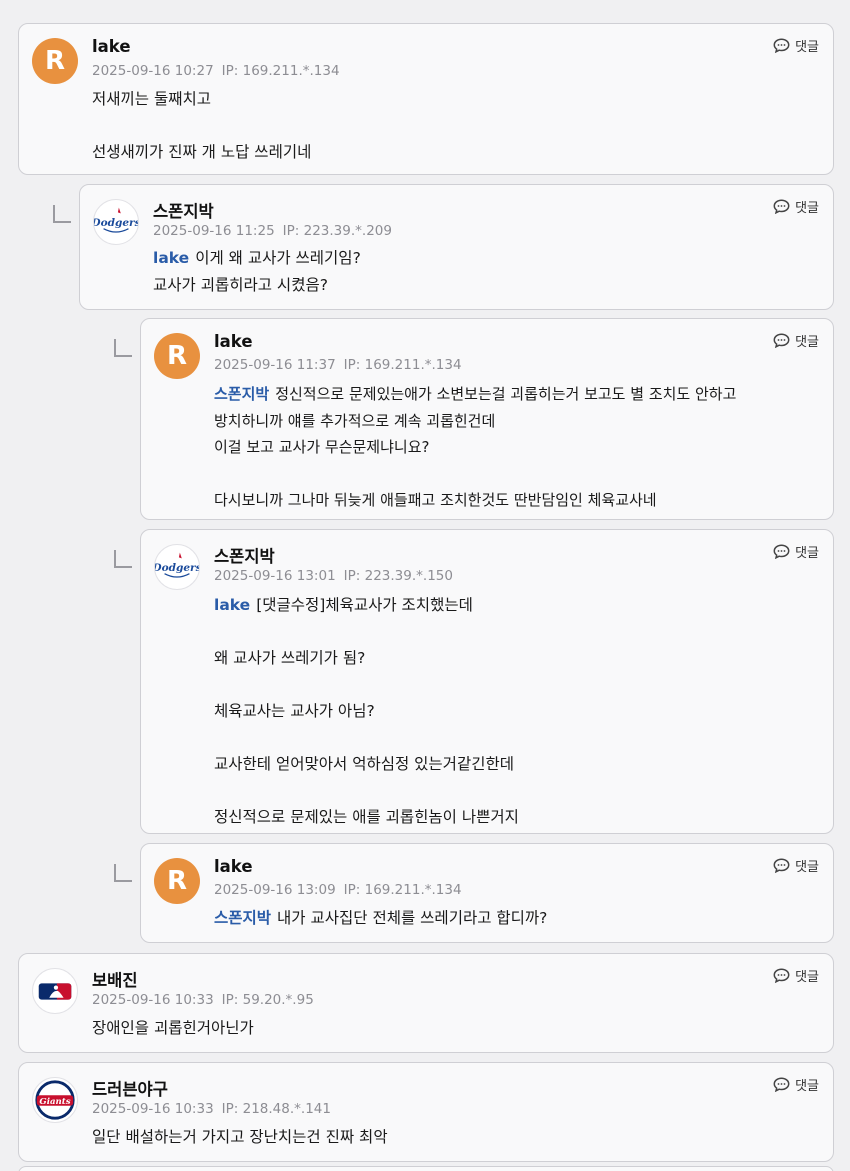 Image resolution: width=850 pixels, height=1171 pixels. What do you see at coordinates (275, 576) in the screenshot?
I see `comment-date: 2025-09-16 13:01` at bounding box center [275, 576].